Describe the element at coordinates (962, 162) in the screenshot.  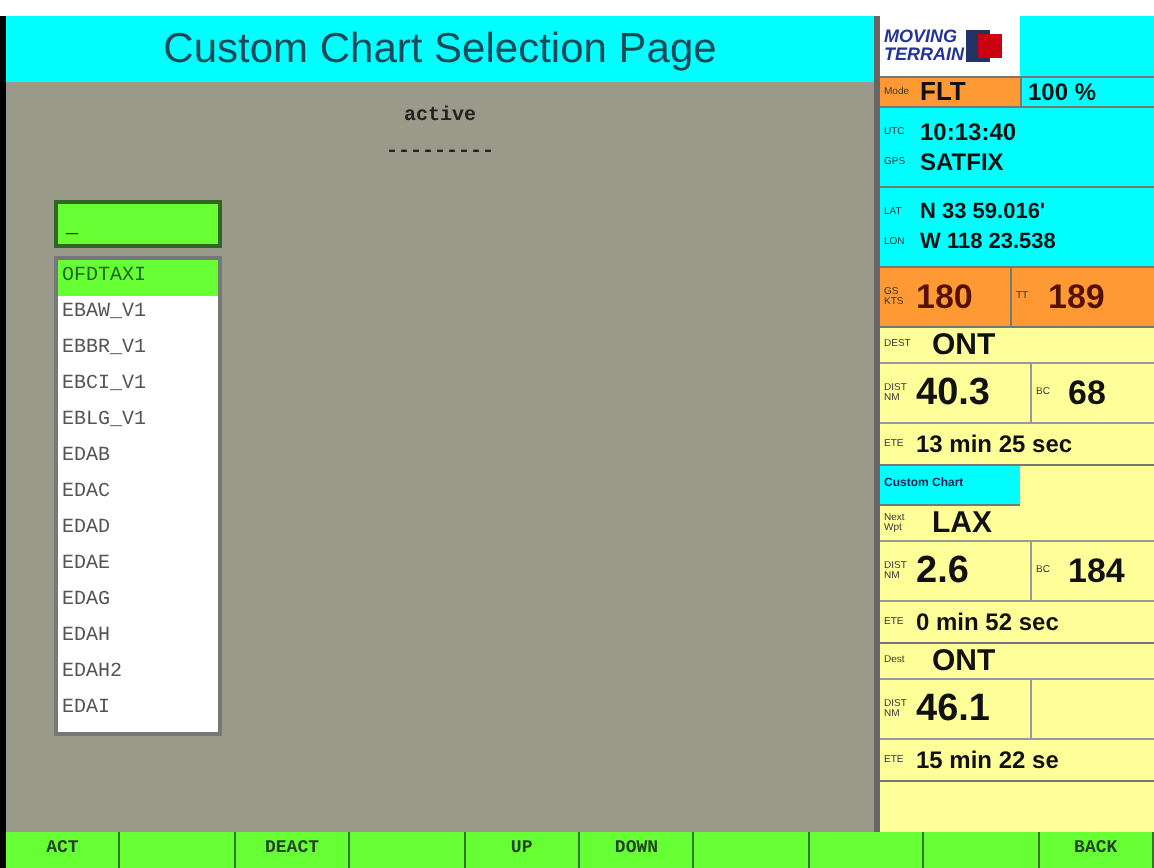
I see `gps-status: SATFIX` at that location.